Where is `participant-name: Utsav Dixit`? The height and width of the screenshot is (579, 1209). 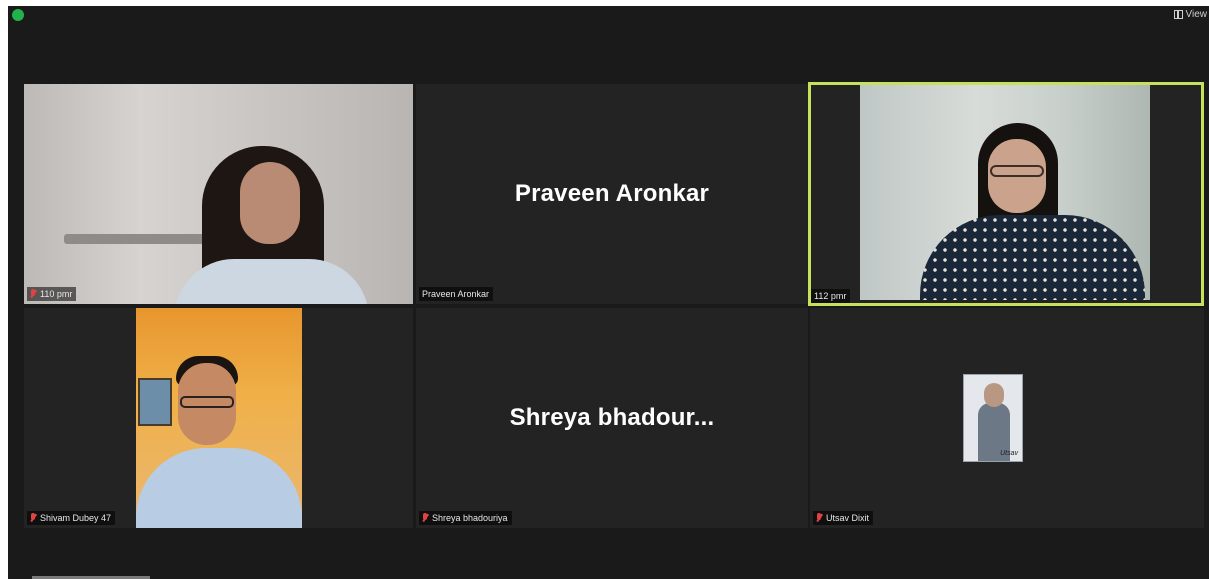 participant-name: Utsav Dixit is located at coordinates (848, 518).